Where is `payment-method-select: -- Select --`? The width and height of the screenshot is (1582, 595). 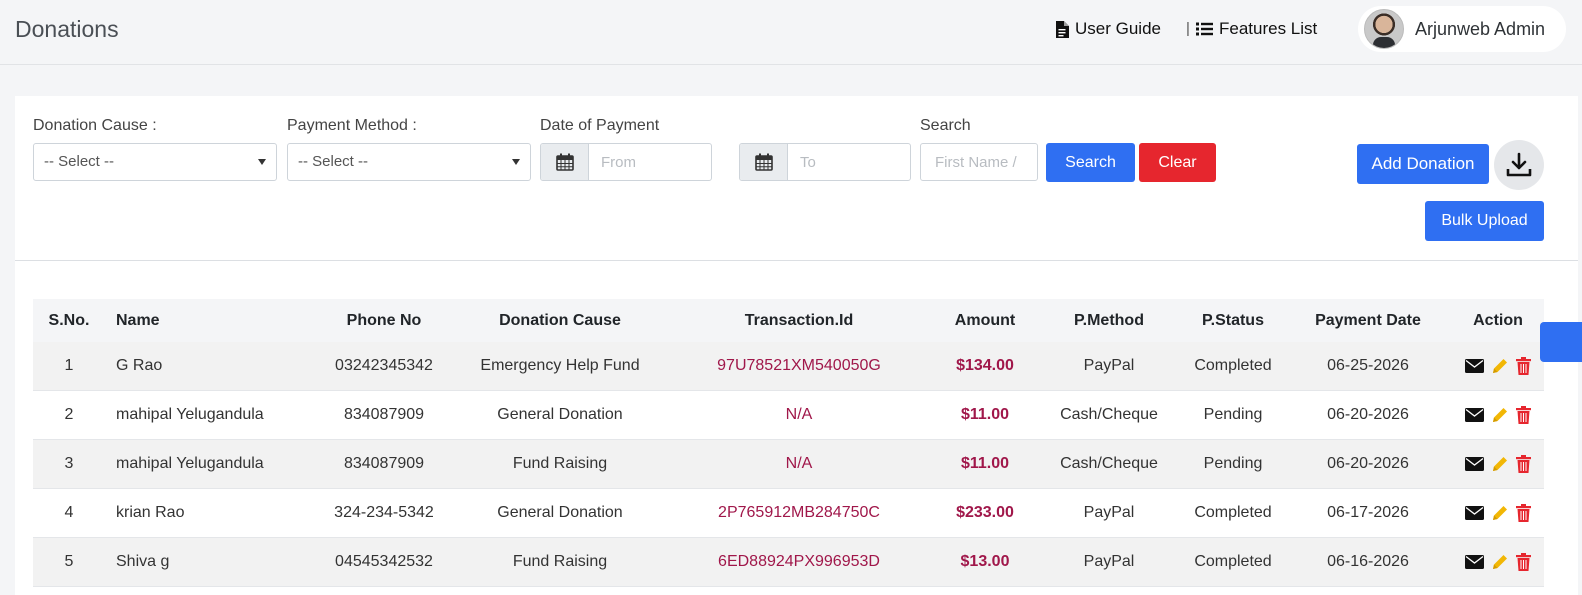 payment-method-select: -- Select -- is located at coordinates (409, 162).